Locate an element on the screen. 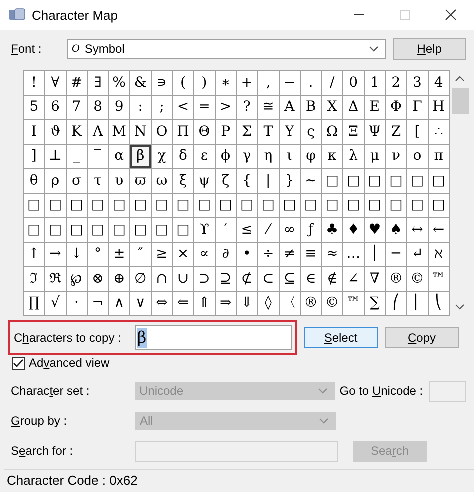  character-cell: ⎜ is located at coordinates (418, 304).